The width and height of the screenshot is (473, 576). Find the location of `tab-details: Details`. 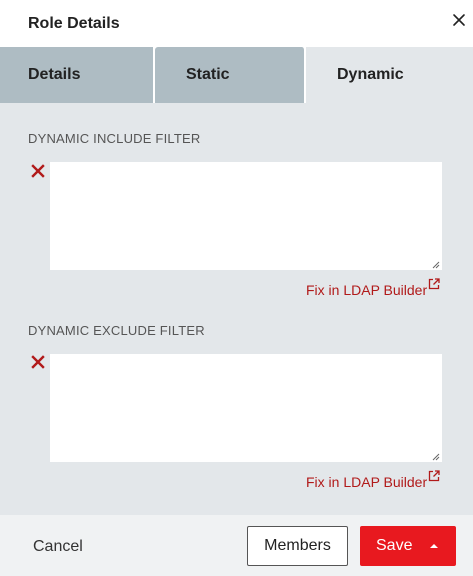

tab-details: Details is located at coordinates (77, 75).